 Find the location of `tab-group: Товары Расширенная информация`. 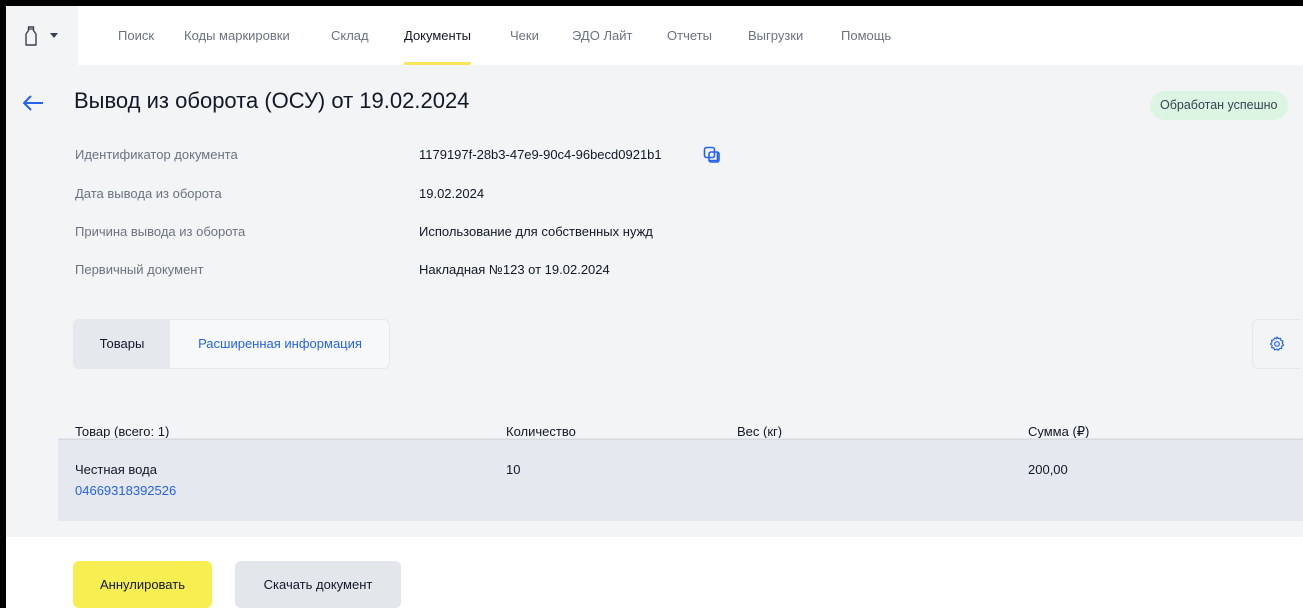

tab-group: Товары Расширенная информация is located at coordinates (231, 344).